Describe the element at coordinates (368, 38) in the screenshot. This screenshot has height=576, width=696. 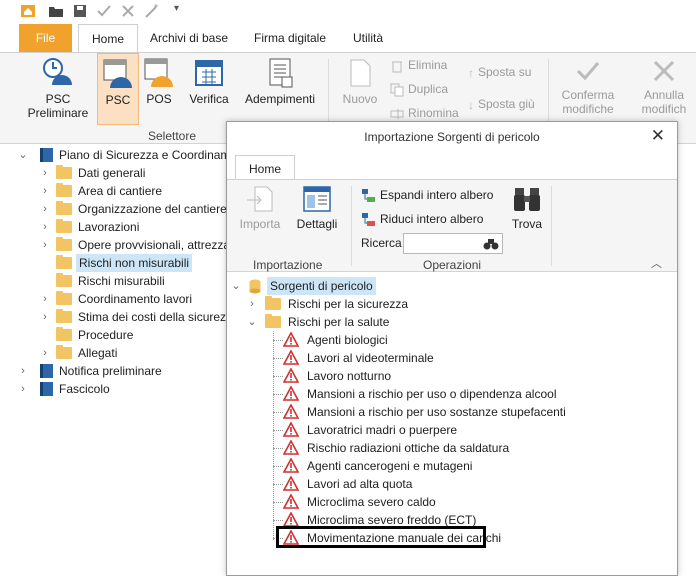
I see `tab-utilita: Utilità` at that location.